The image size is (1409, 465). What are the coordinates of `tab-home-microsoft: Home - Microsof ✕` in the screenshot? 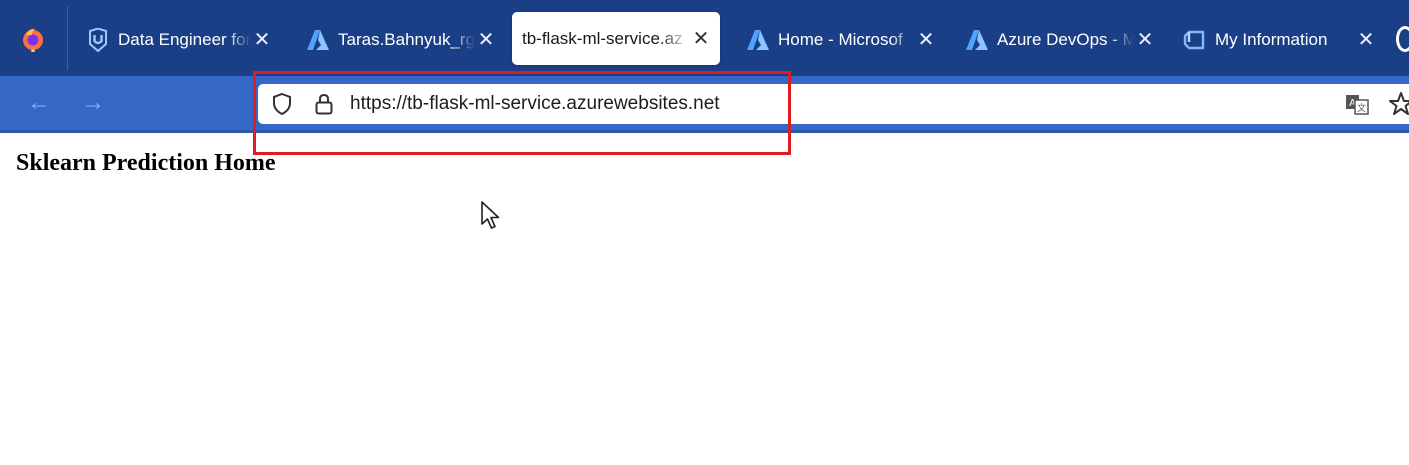 It's located at (840, 40).